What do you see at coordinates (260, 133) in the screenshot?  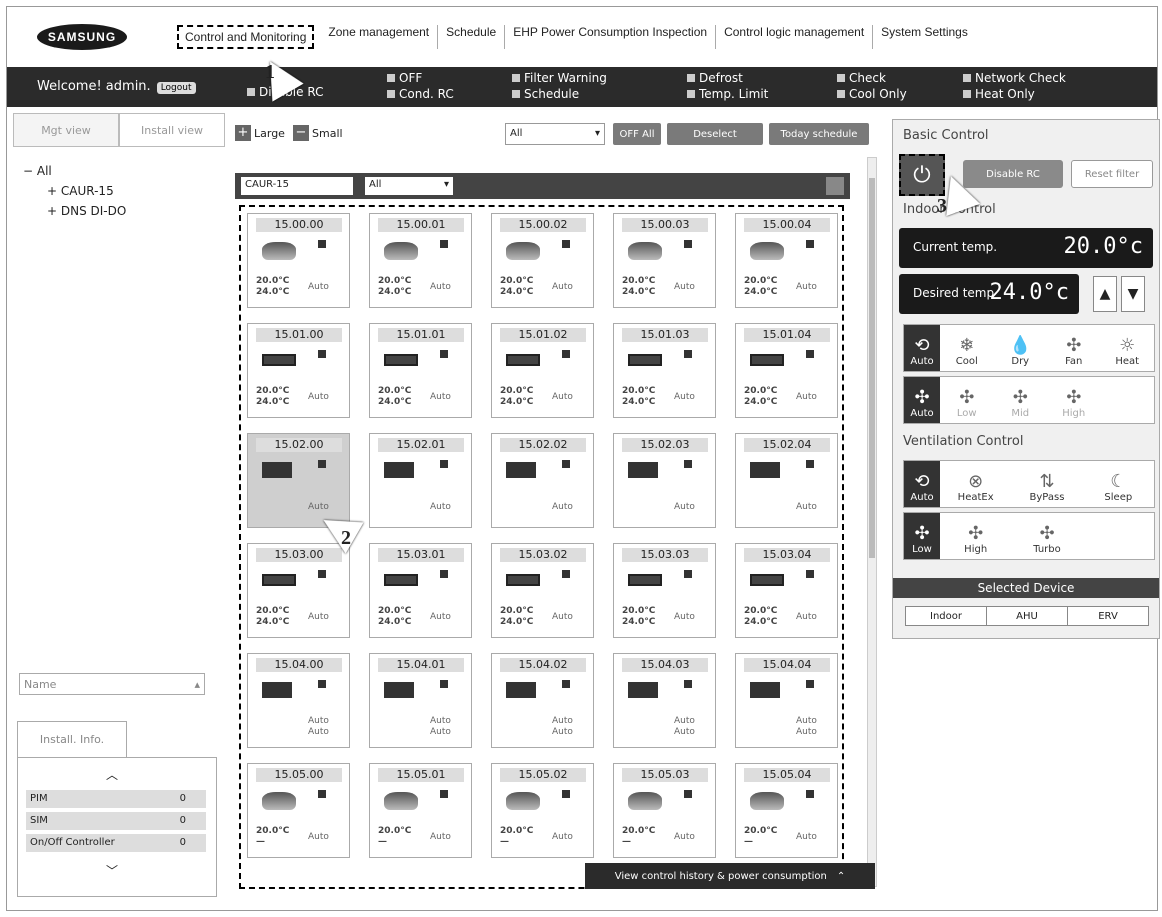 I see `large-view-button: + Large` at bounding box center [260, 133].